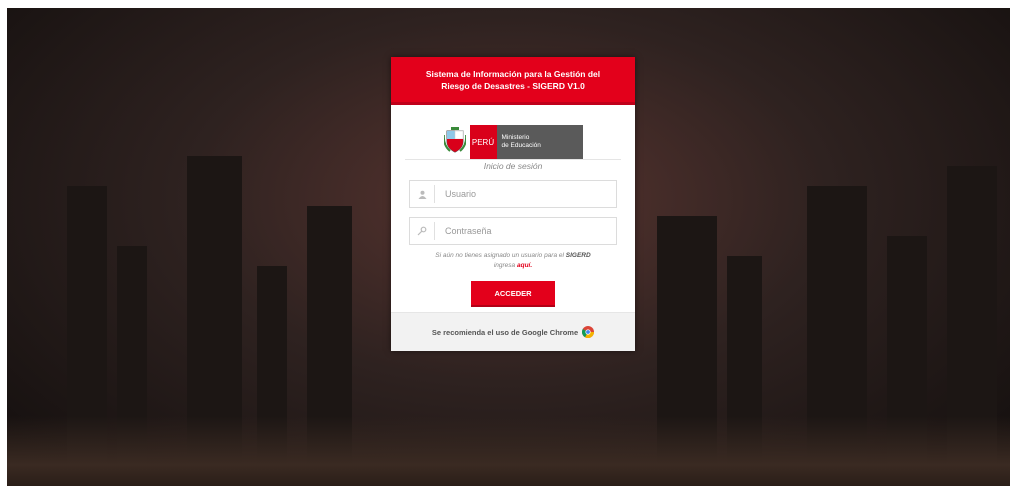 The height and width of the screenshot is (486, 1010). I want to click on user-icon, so click(422, 194).